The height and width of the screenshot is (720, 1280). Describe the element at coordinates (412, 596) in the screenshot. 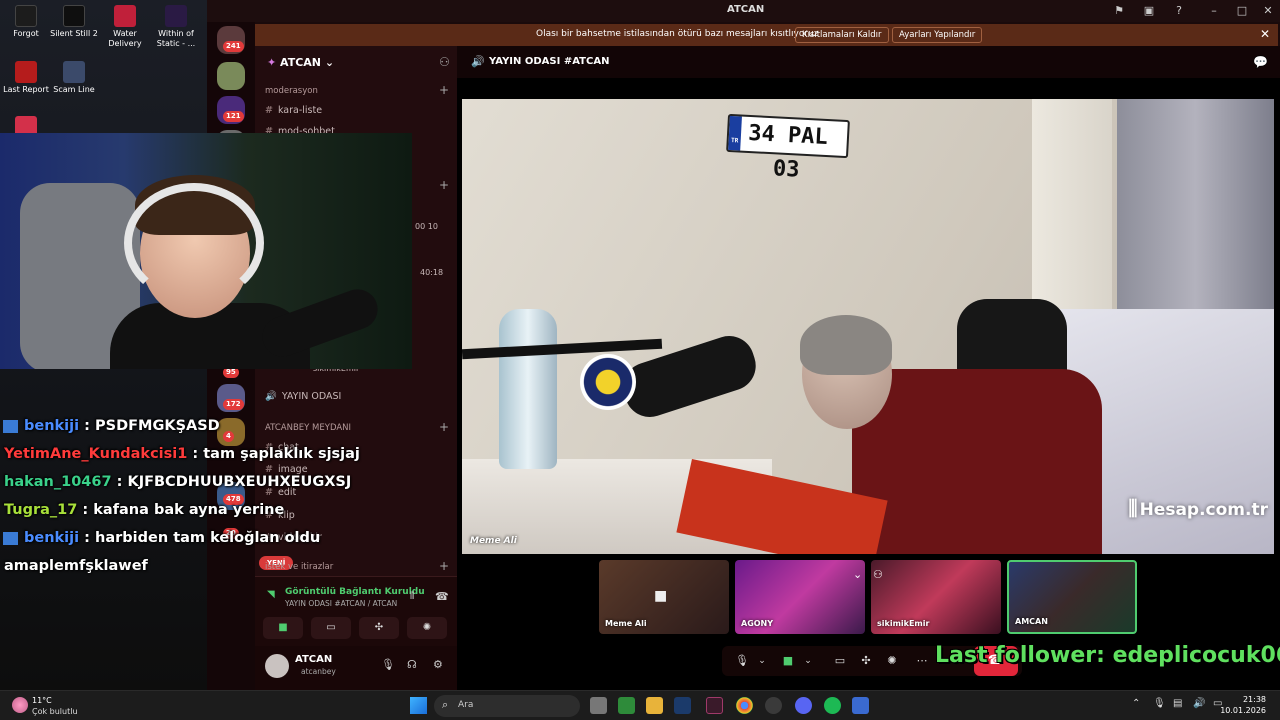

I see `noise-suppression-icon: ⫴` at that location.